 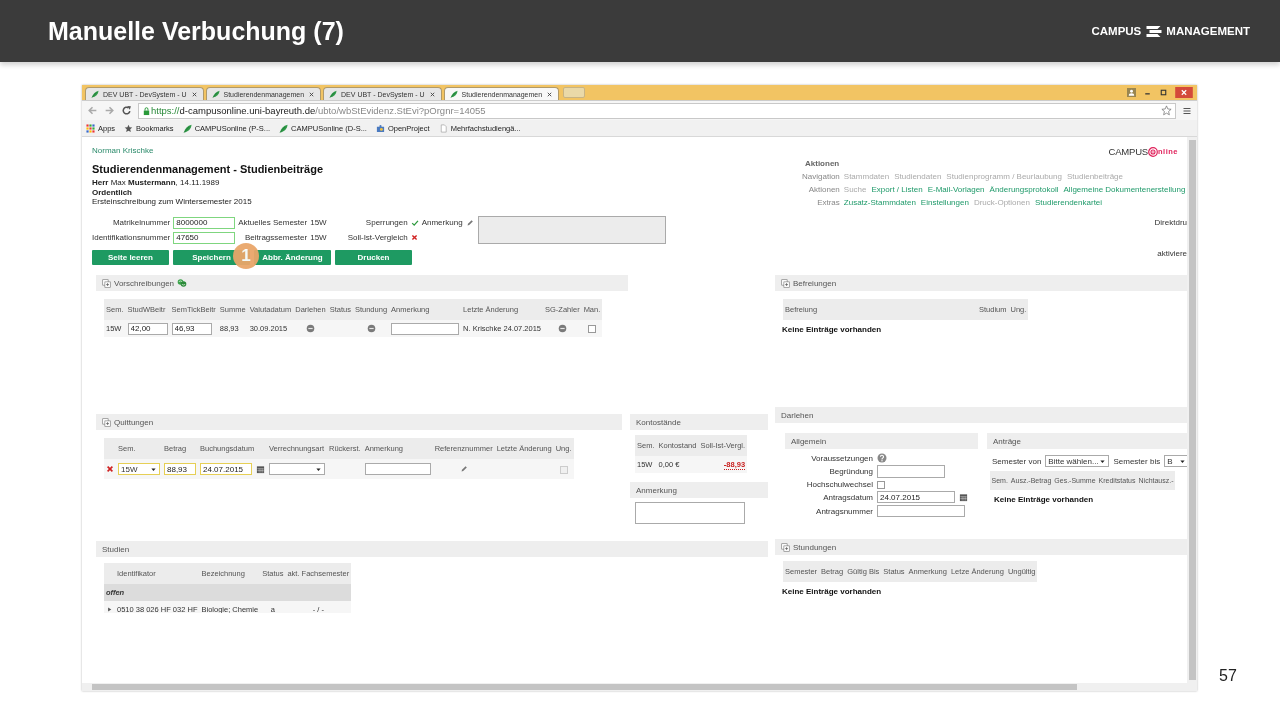 What do you see at coordinates (1007, 441) in the screenshot?
I see `panel-title: Anträge` at bounding box center [1007, 441].